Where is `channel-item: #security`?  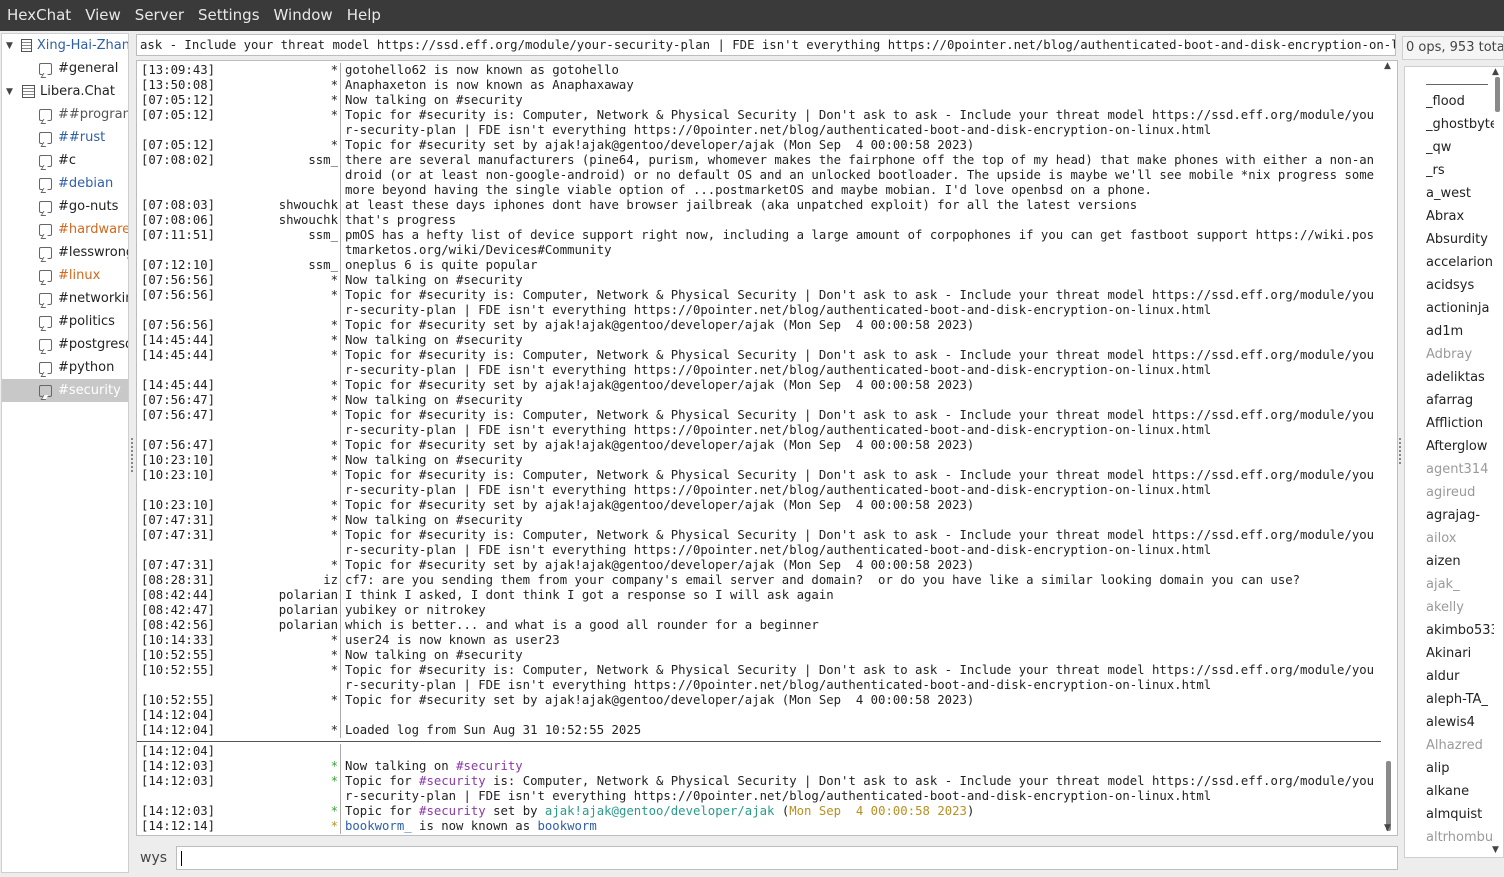
channel-item: #security is located at coordinates (65, 390).